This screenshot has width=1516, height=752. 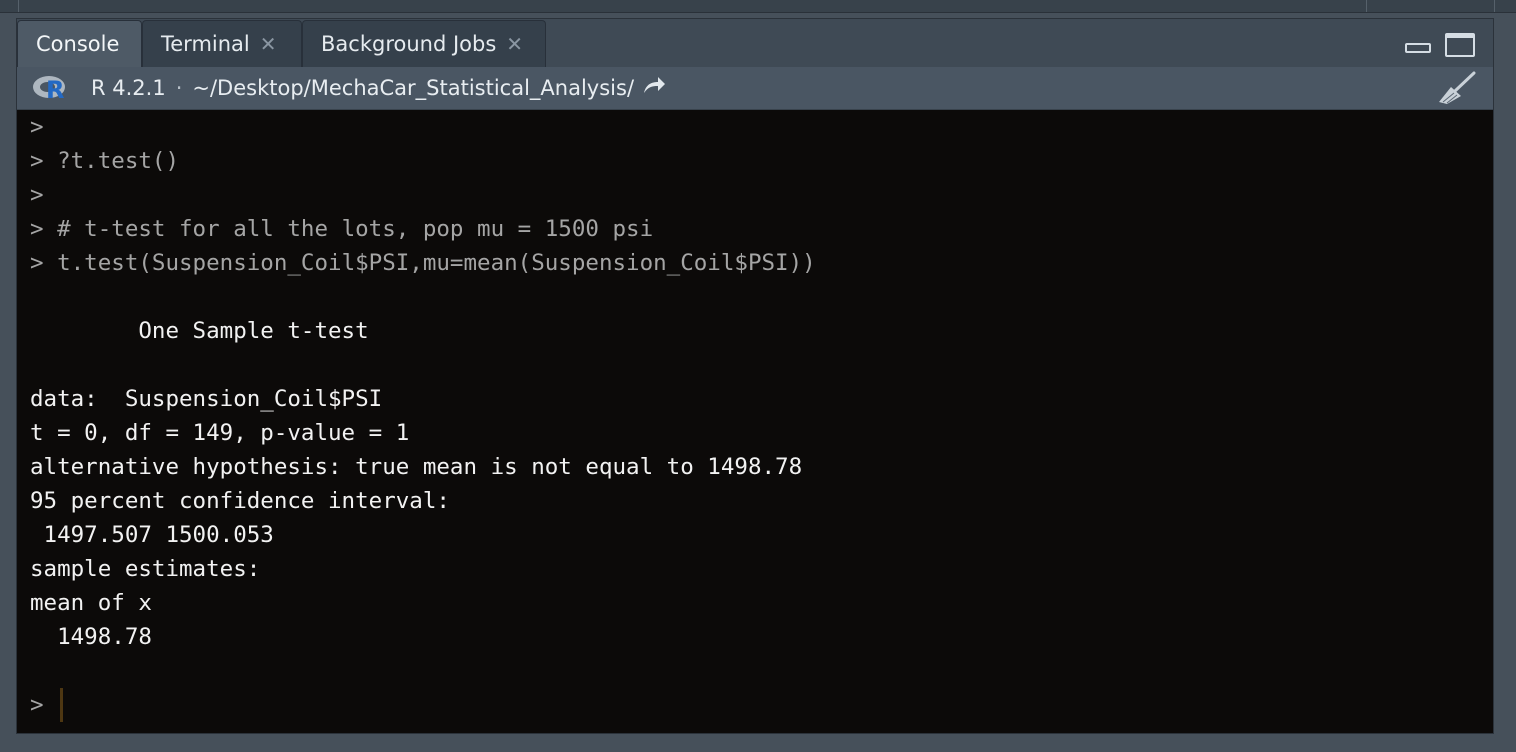 I want to click on console-output-line: One Sample t-test, so click(x=761, y=331).